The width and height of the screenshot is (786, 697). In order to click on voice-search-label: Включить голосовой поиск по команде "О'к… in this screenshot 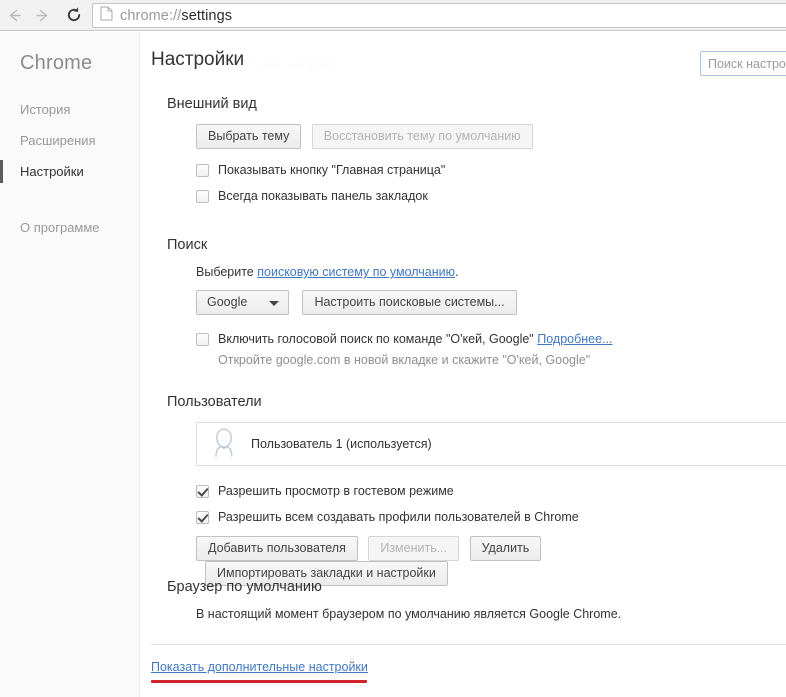, I will do `click(415, 339)`.